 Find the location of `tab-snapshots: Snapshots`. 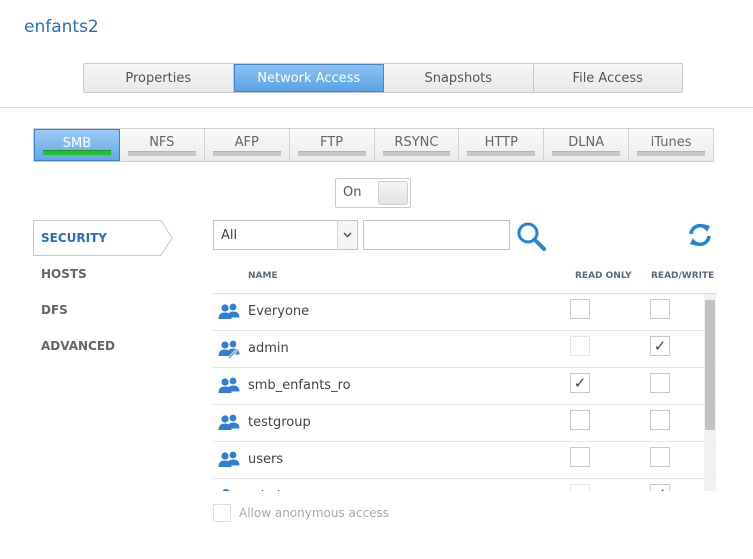

tab-snapshots: Snapshots is located at coordinates (459, 78).